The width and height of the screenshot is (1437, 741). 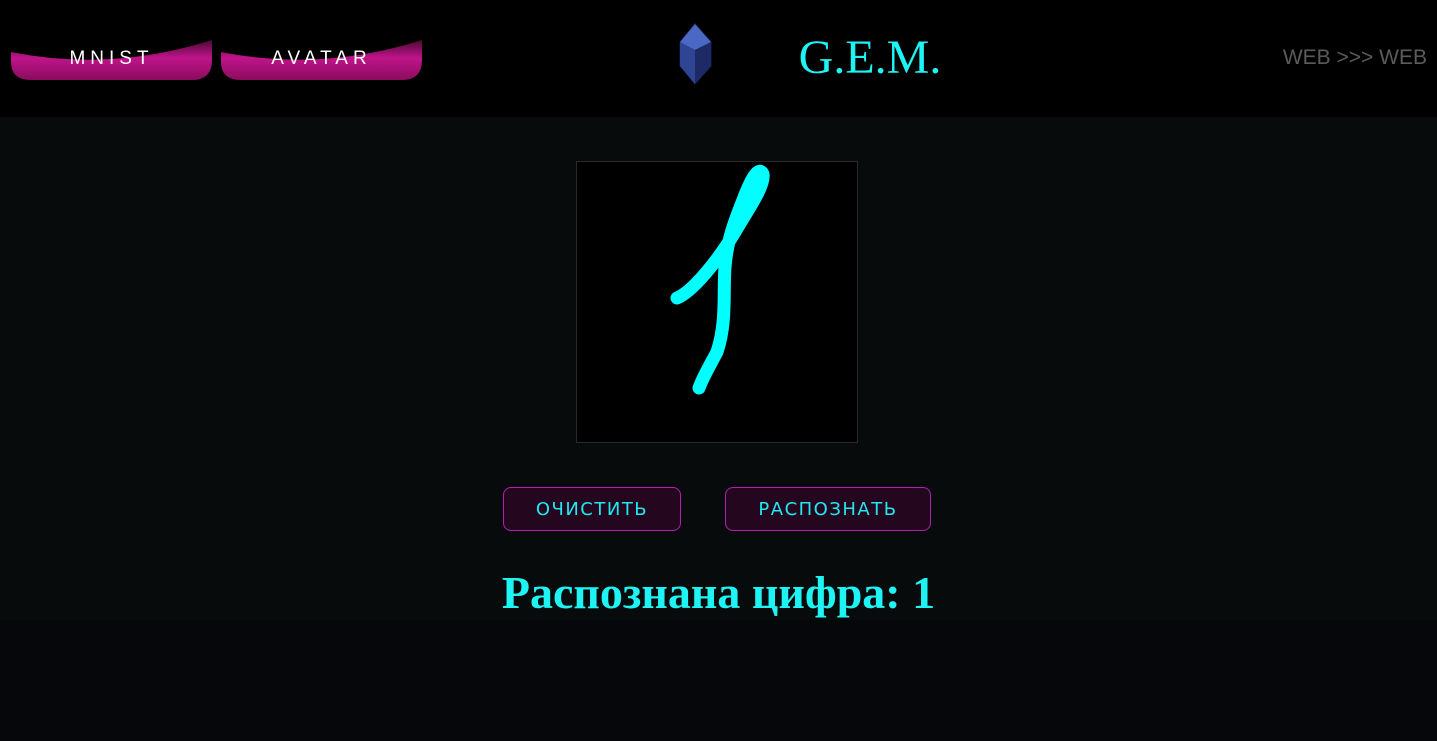 I want to click on drawing-canvas, so click(x=717, y=302).